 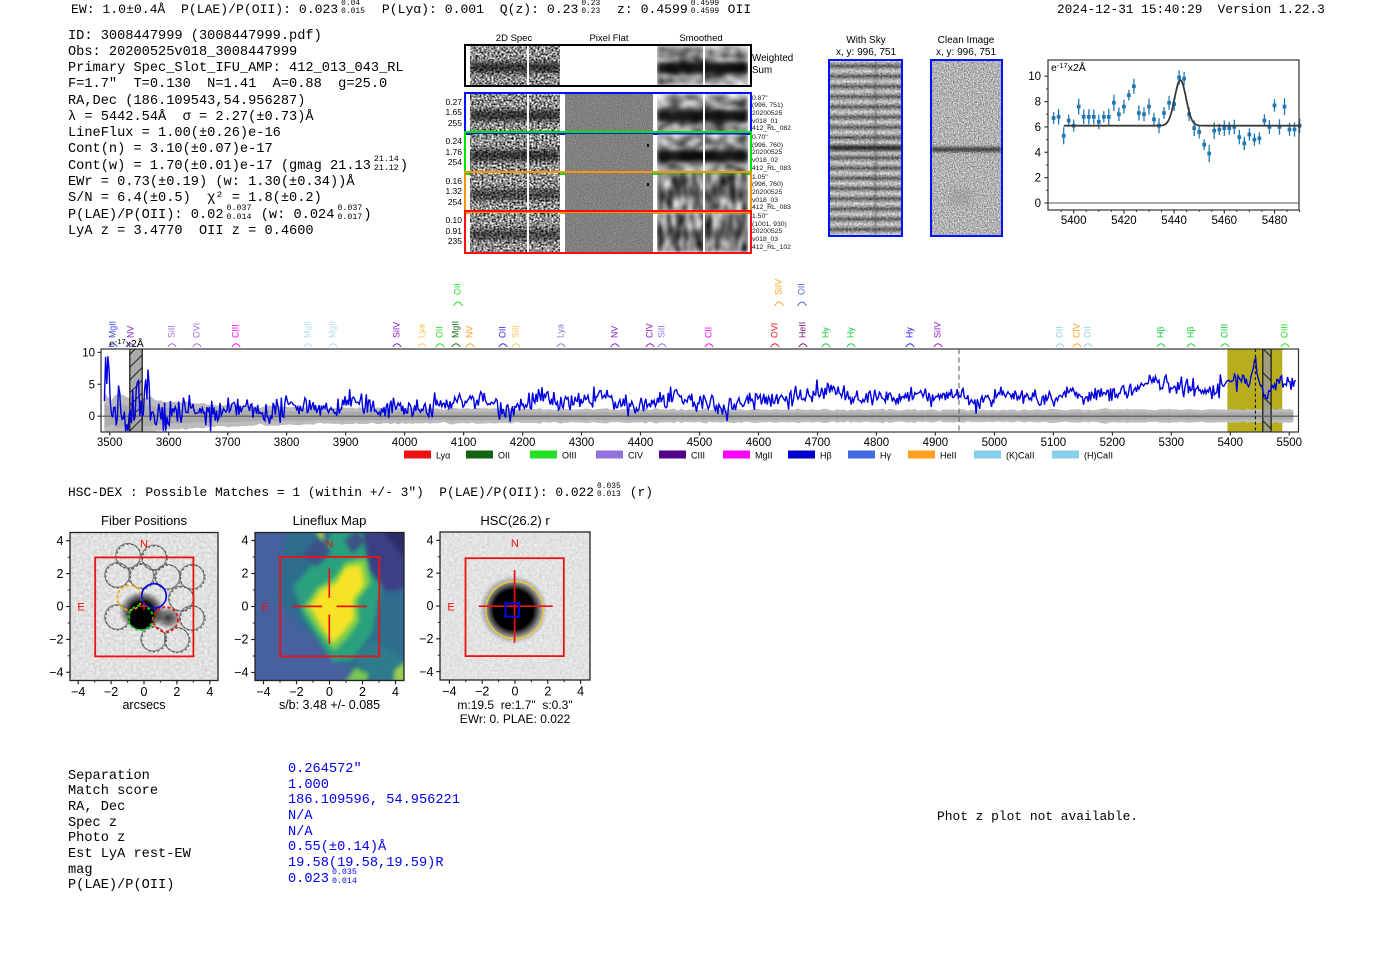 I want to click on svg-text: 4200, so click(x=523, y=443).